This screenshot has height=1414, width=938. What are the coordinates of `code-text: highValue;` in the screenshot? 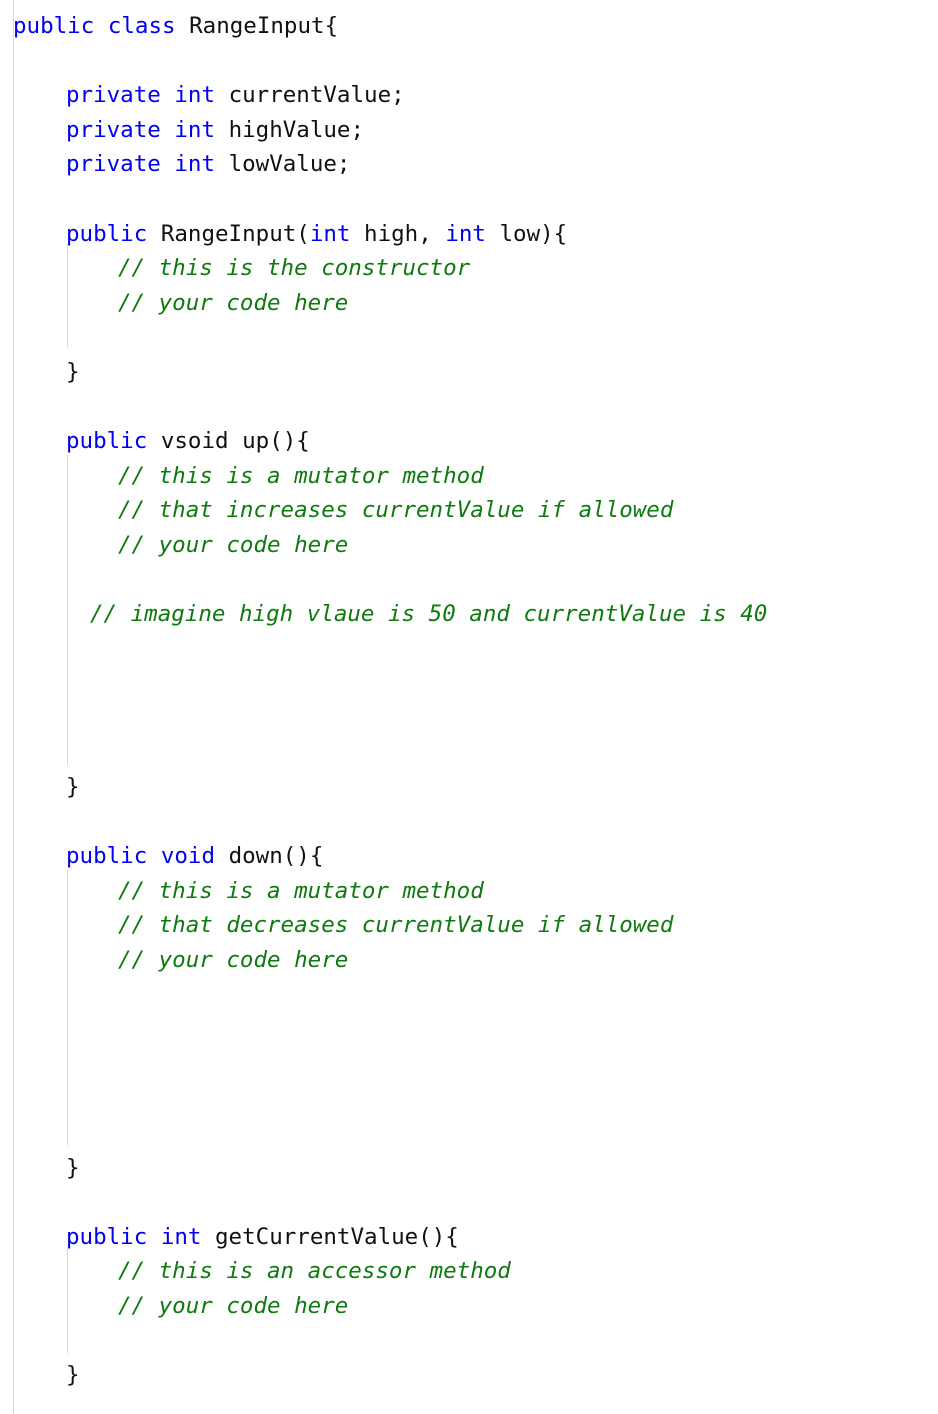 It's located at (296, 129).